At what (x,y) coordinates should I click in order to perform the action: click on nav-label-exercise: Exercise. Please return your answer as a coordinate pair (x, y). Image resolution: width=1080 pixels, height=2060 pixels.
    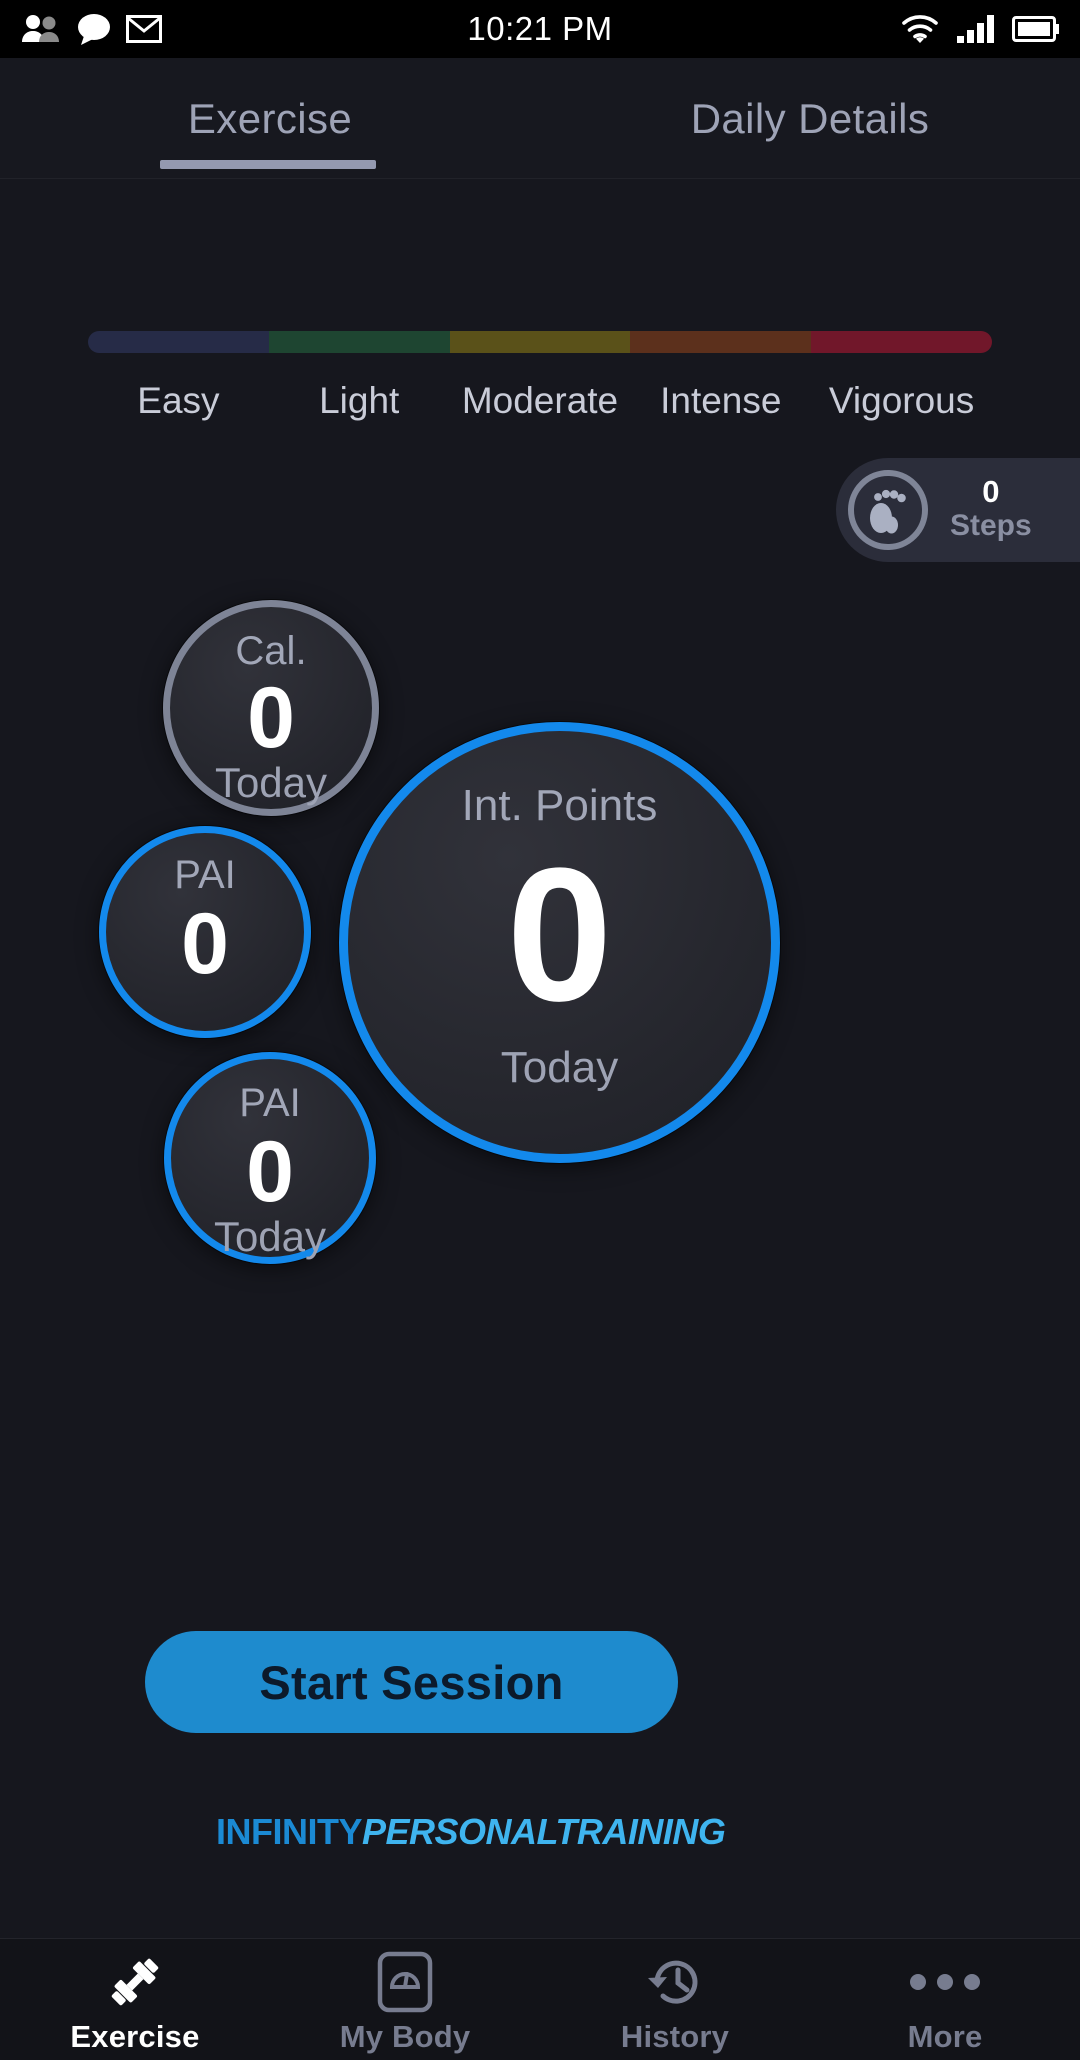
    Looking at the image, I should click on (135, 2036).